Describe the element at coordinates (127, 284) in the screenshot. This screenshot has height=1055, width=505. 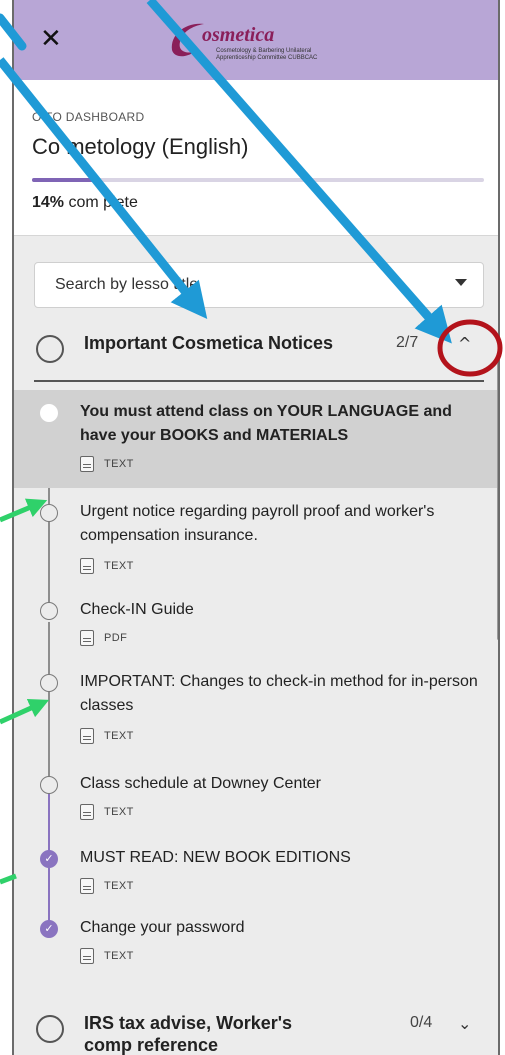
I see `search-placeholder: Search by lesso title` at that location.